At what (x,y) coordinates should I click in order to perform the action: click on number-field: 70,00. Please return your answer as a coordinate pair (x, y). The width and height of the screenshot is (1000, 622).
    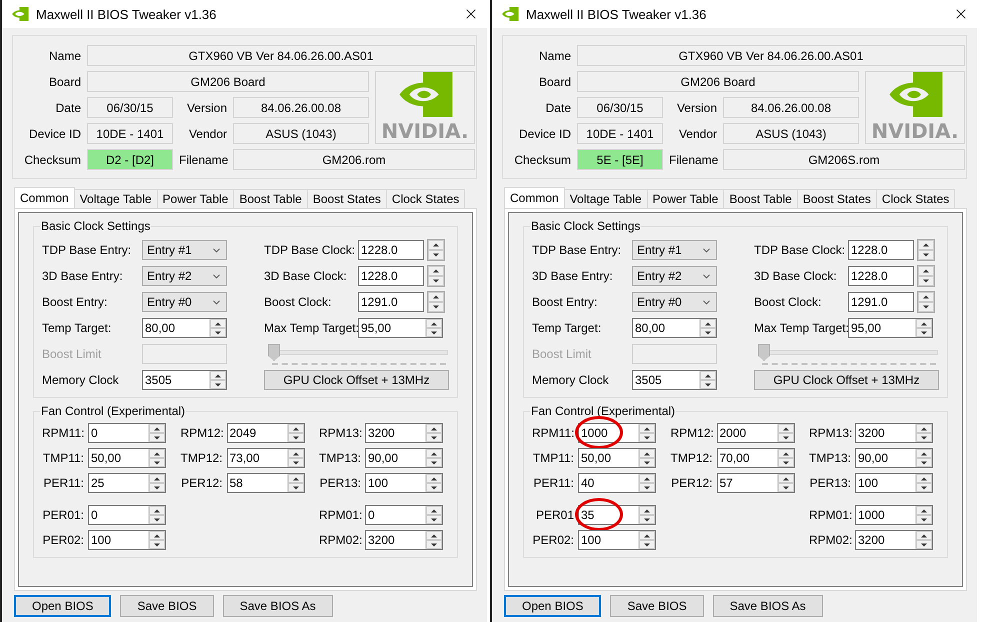
    Looking at the image, I should click on (755, 458).